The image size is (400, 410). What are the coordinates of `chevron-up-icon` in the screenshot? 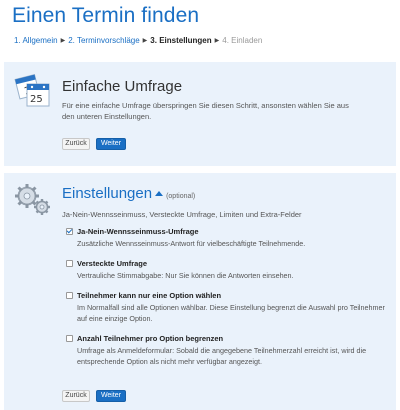 It's located at (159, 193).